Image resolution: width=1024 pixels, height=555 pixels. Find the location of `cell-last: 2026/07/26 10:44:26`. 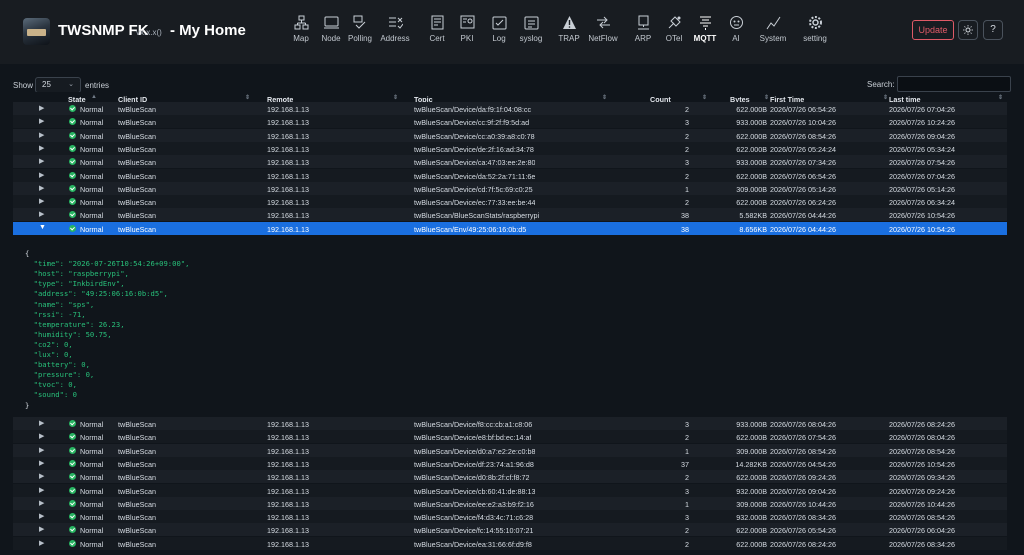

cell-last: 2026/07/26 10:44:26 is located at coordinates (922, 504).